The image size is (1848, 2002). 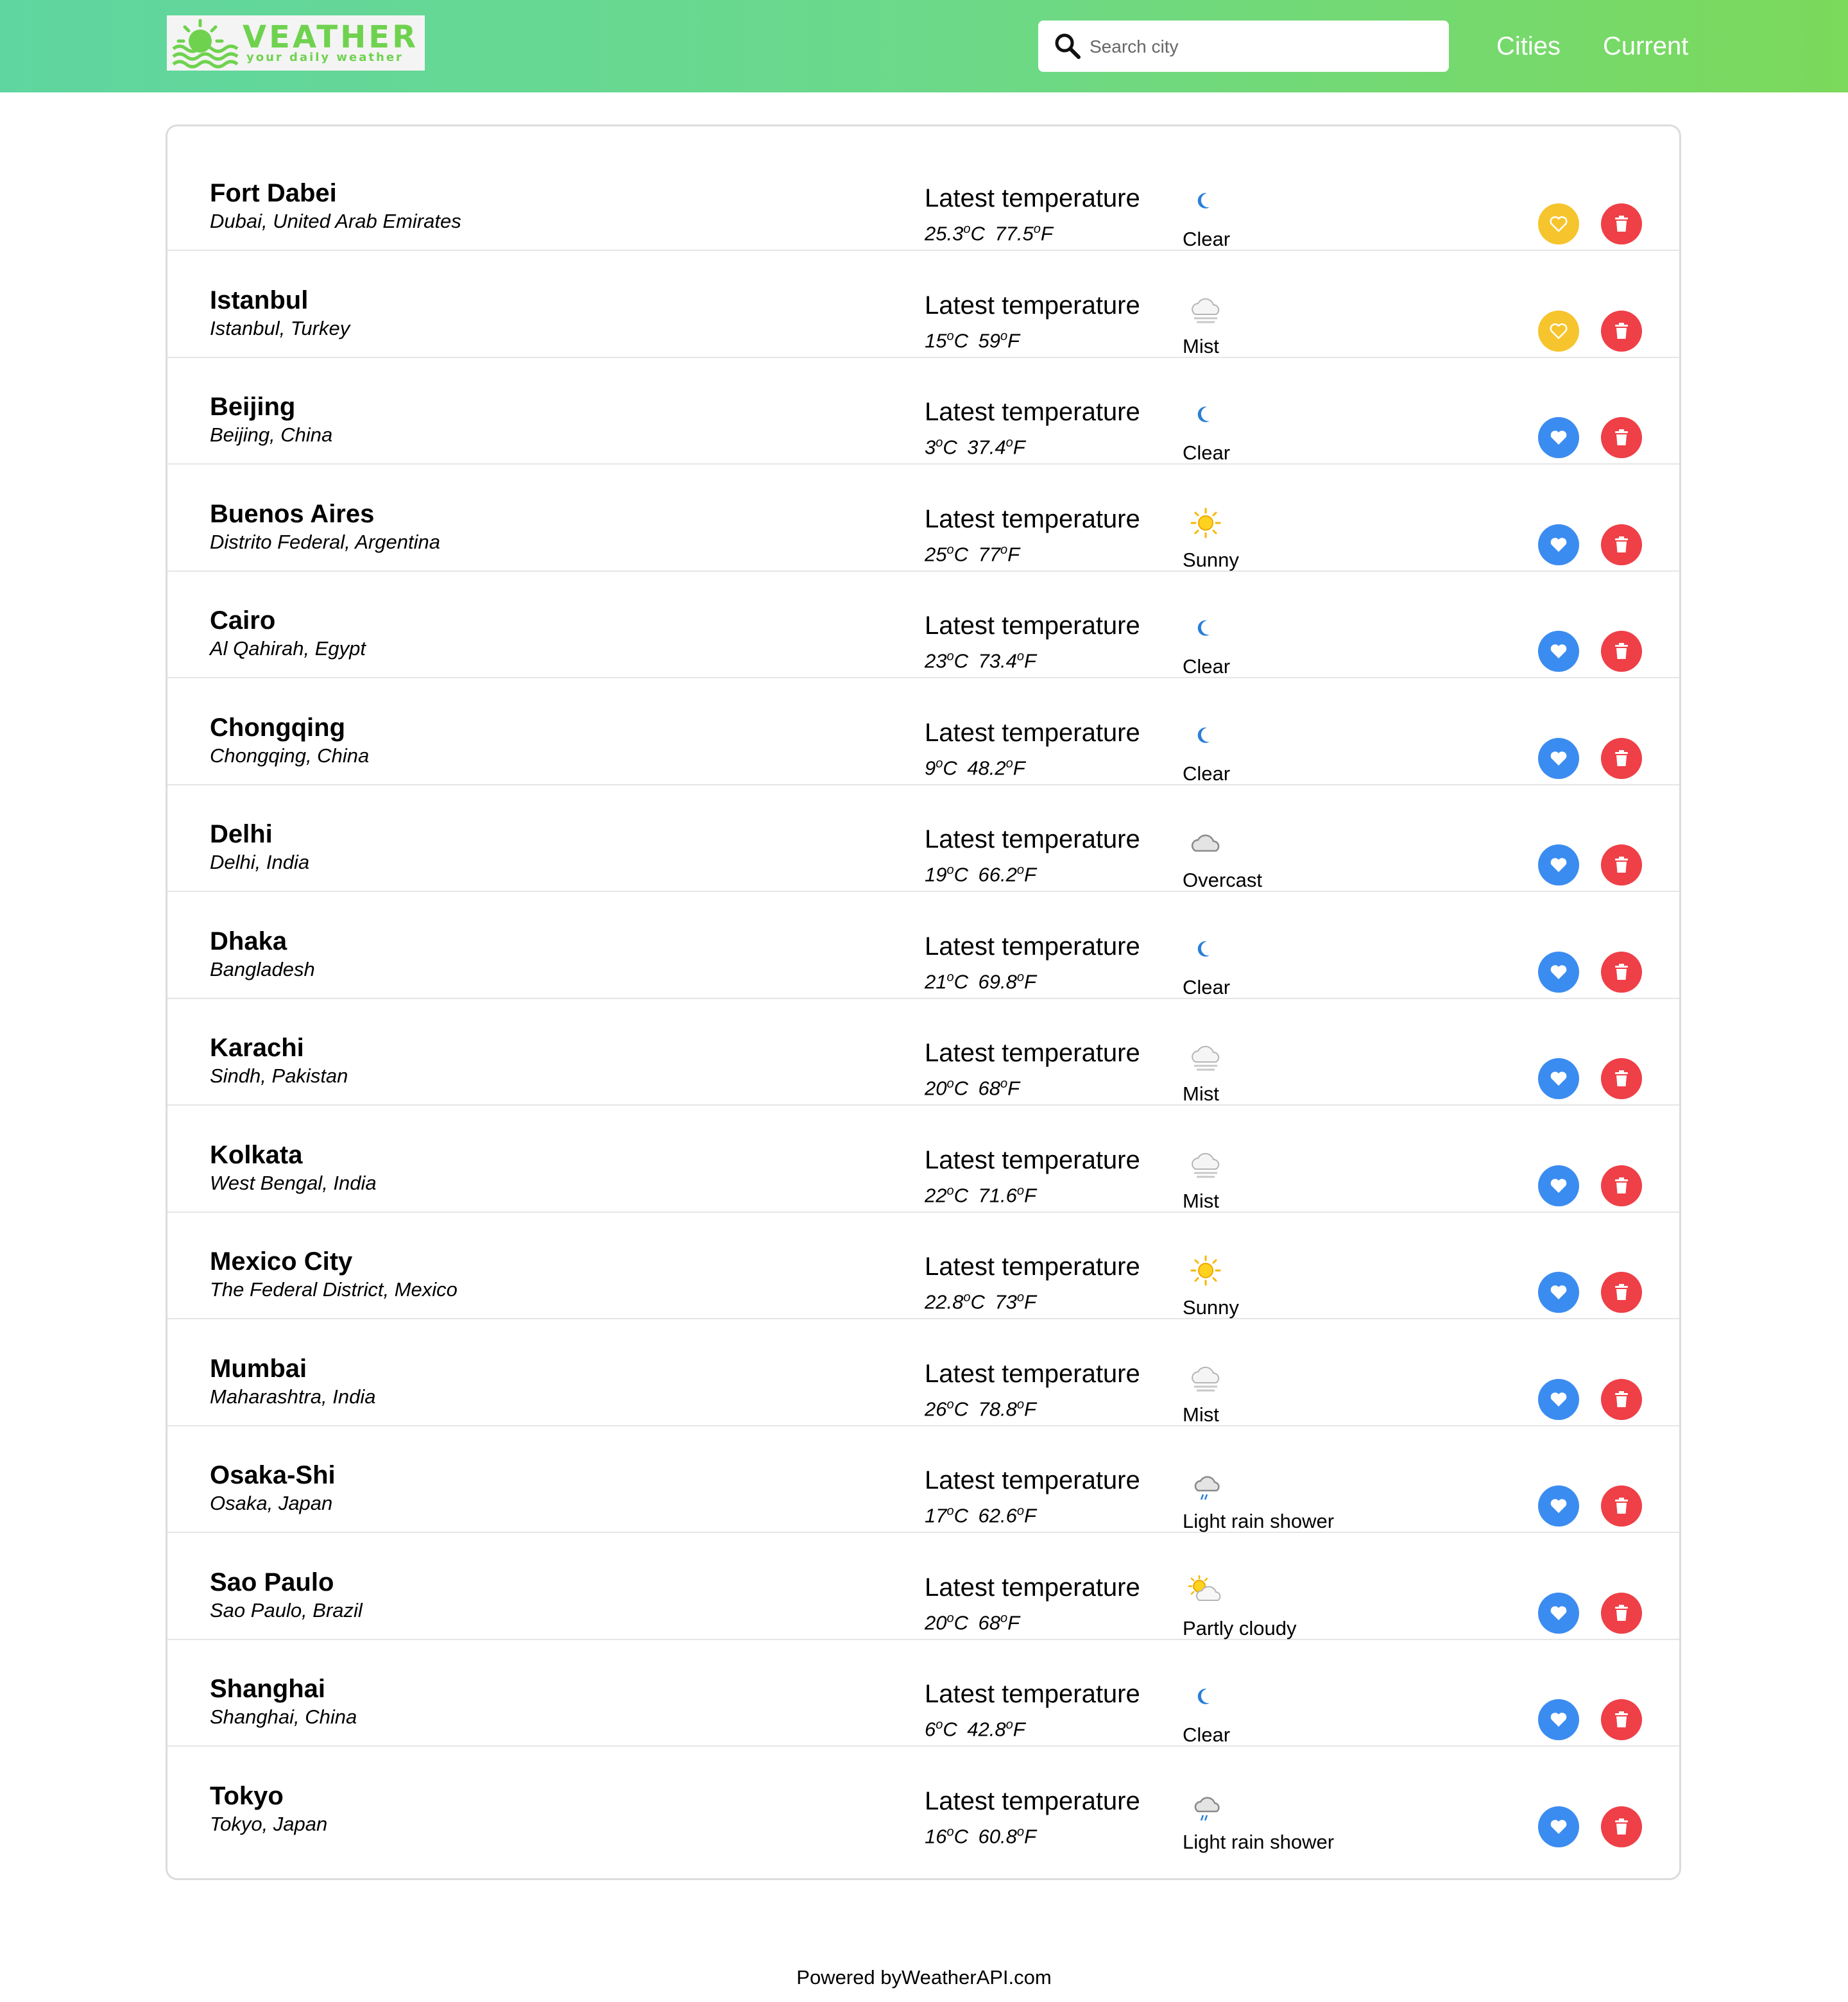 I want to click on city-name: Fort Dabei, so click(x=273, y=193).